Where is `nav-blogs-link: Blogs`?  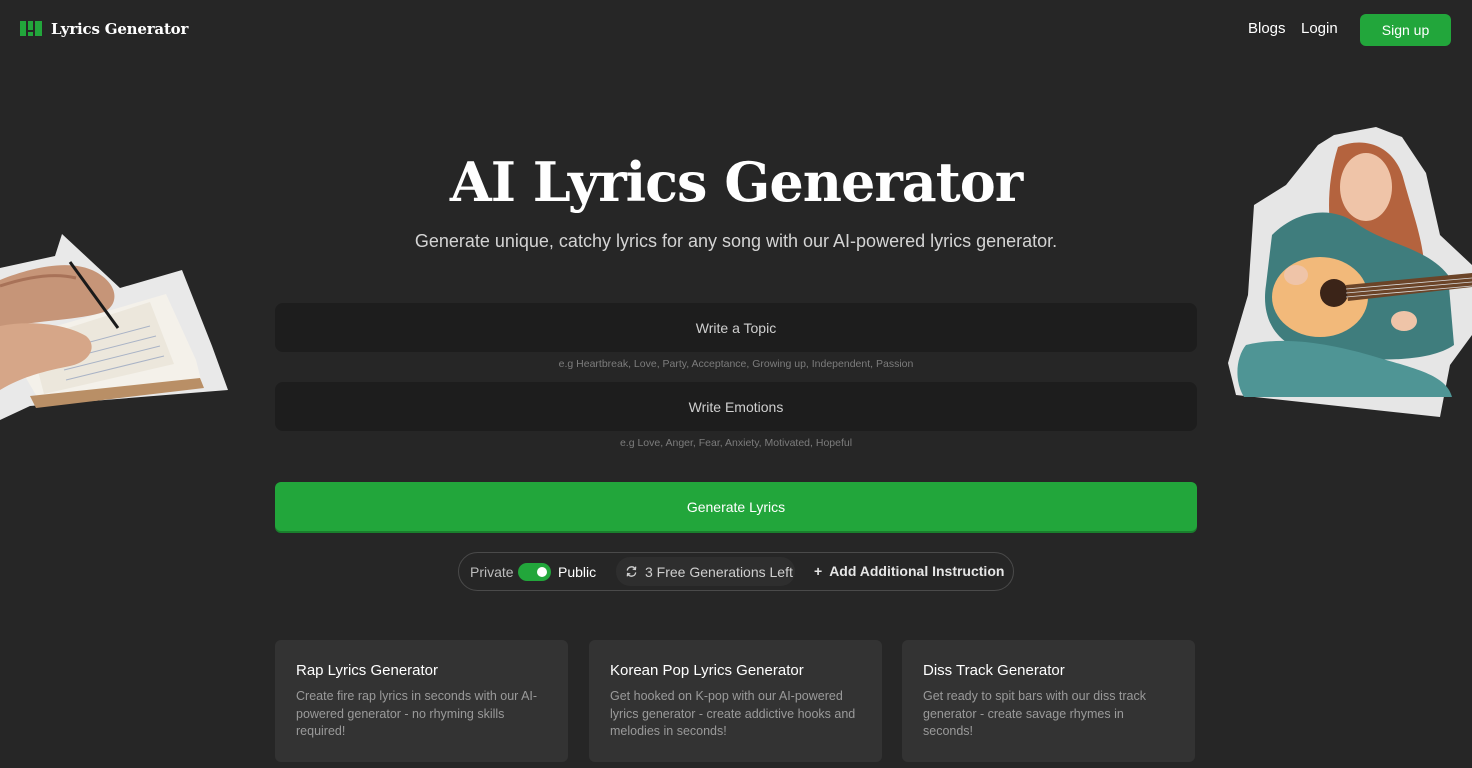 nav-blogs-link: Blogs is located at coordinates (1267, 28).